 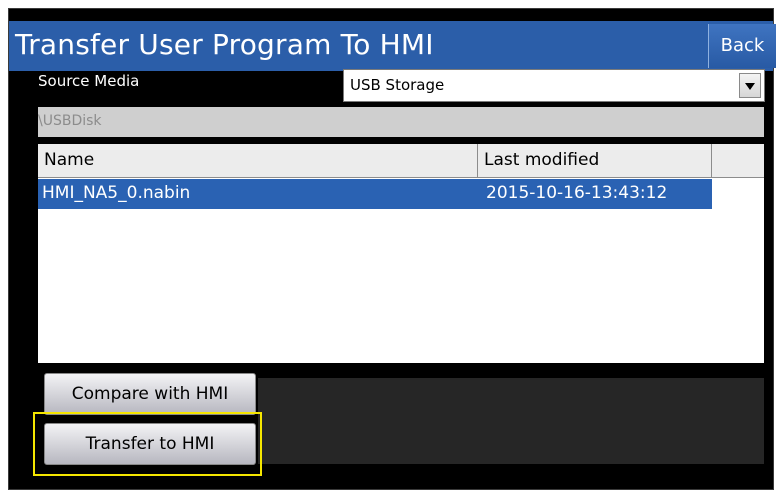 What do you see at coordinates (150, 394) in the screenshot?
I see `compare-with-hmi-button: Compare with HMI` at bounding box center [150, 394].